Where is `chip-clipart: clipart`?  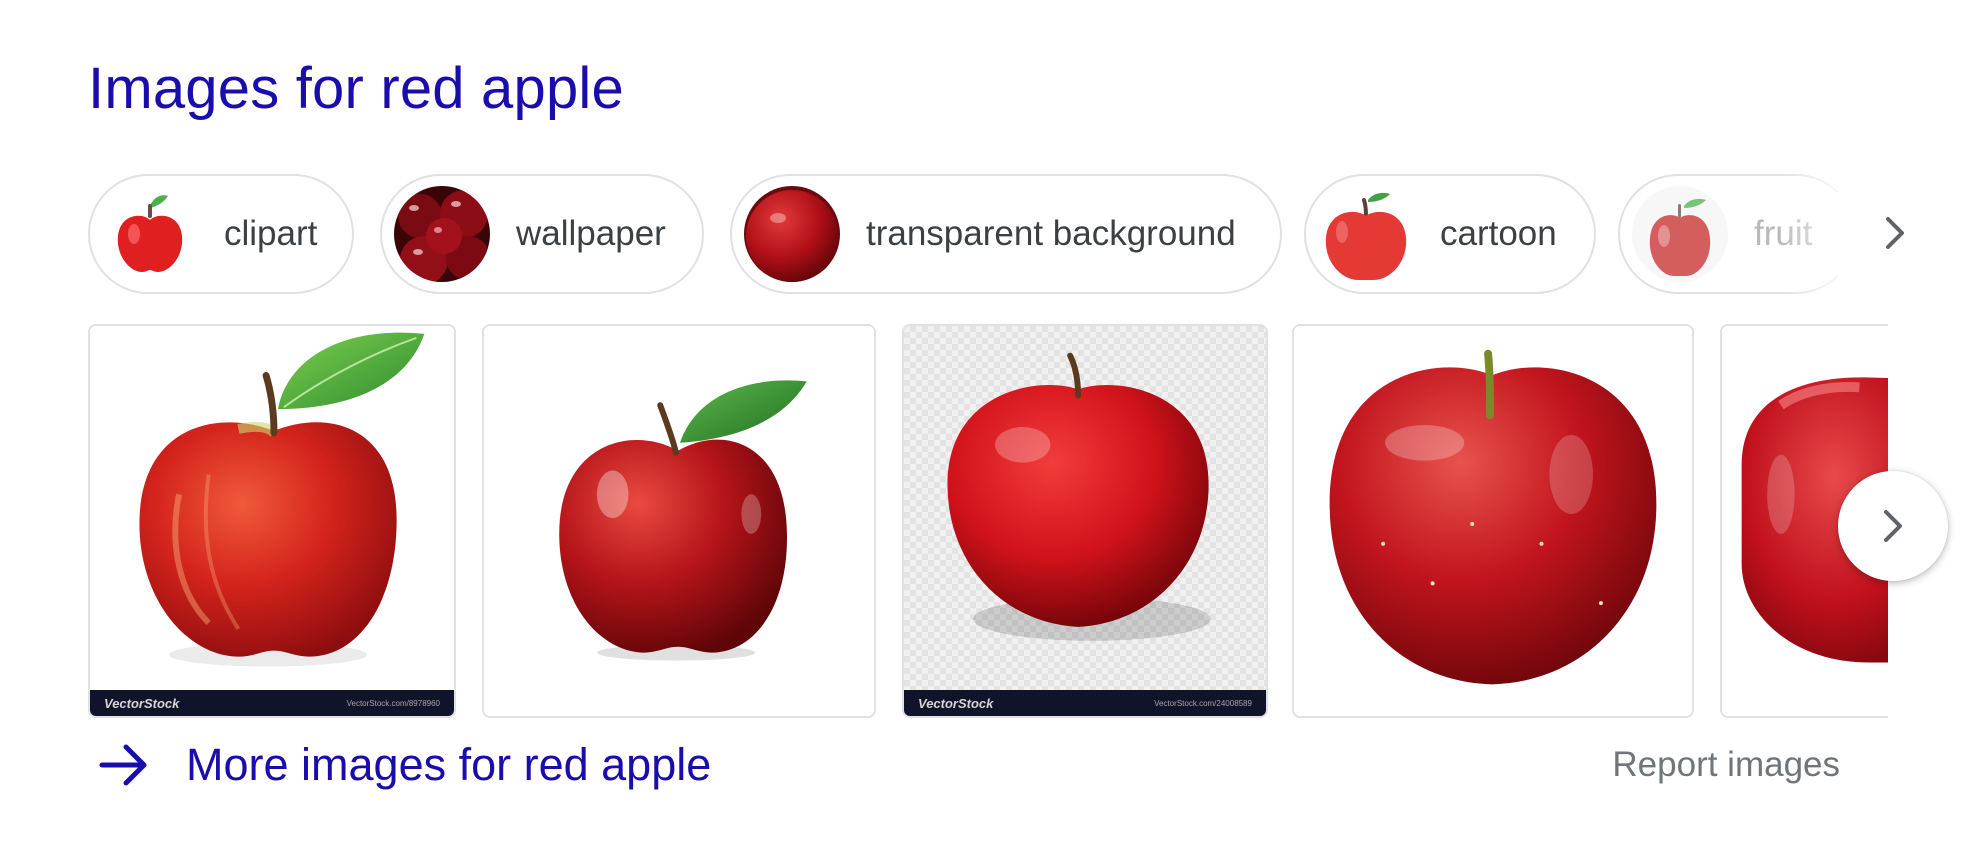 chip-clipart: clipart is located at coordinates (221, 234).